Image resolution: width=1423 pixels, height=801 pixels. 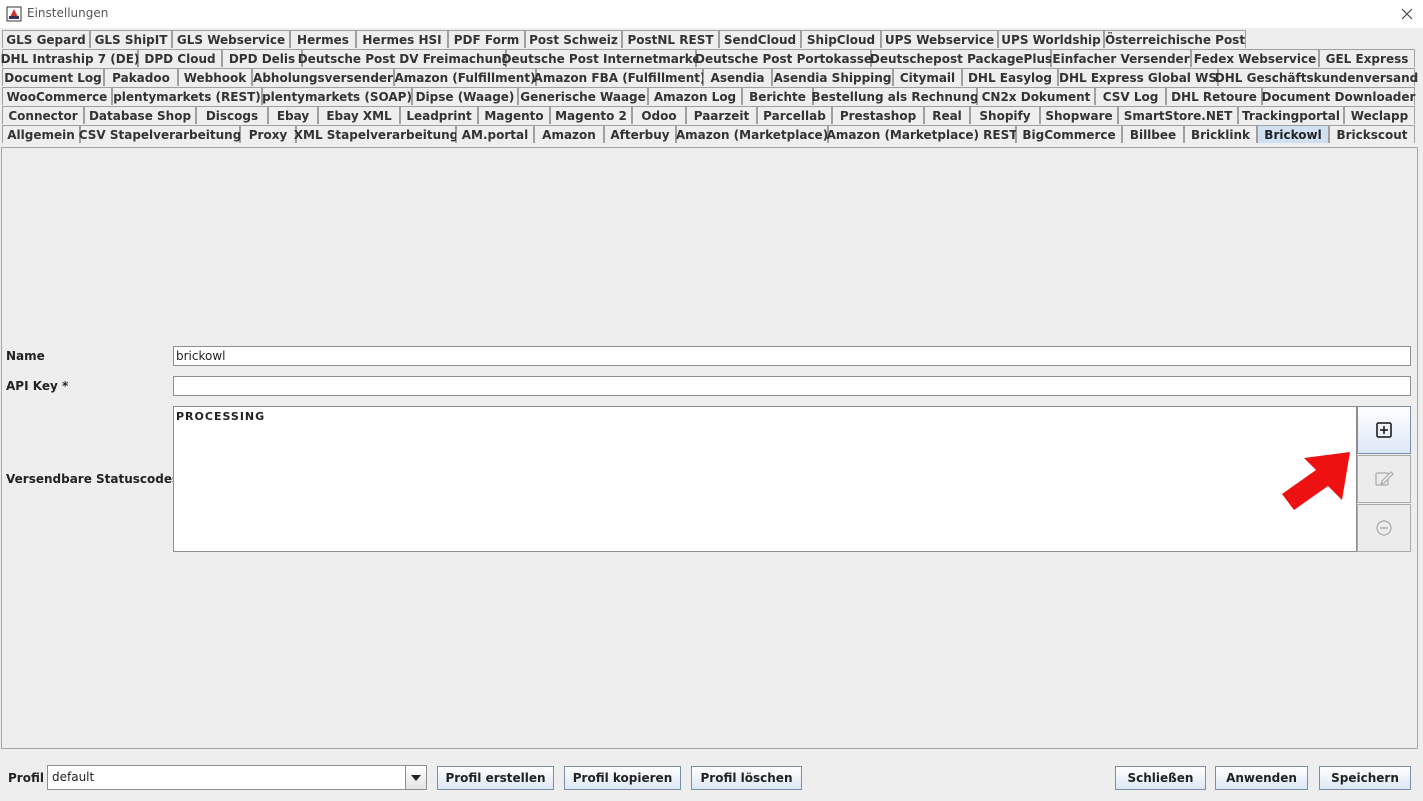 I want to click on close-button: Schließen, so click(x=1160, y=778).